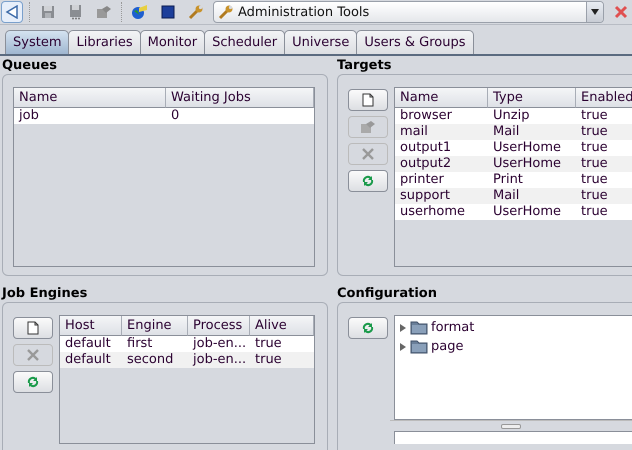 The image size is (632, 450). Describe the element at coordinates (513, 327) in the screenshot. I see `tree-item: format` at that location.